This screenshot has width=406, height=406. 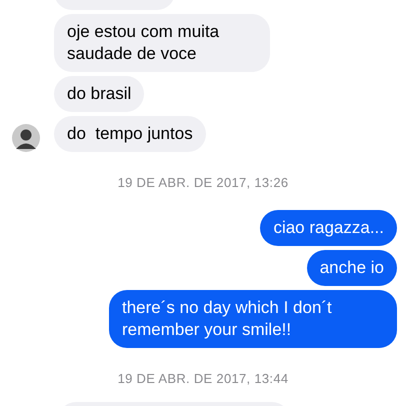 I want to click on message-bubble: do tempo juntos, so click(x=130, y=134).